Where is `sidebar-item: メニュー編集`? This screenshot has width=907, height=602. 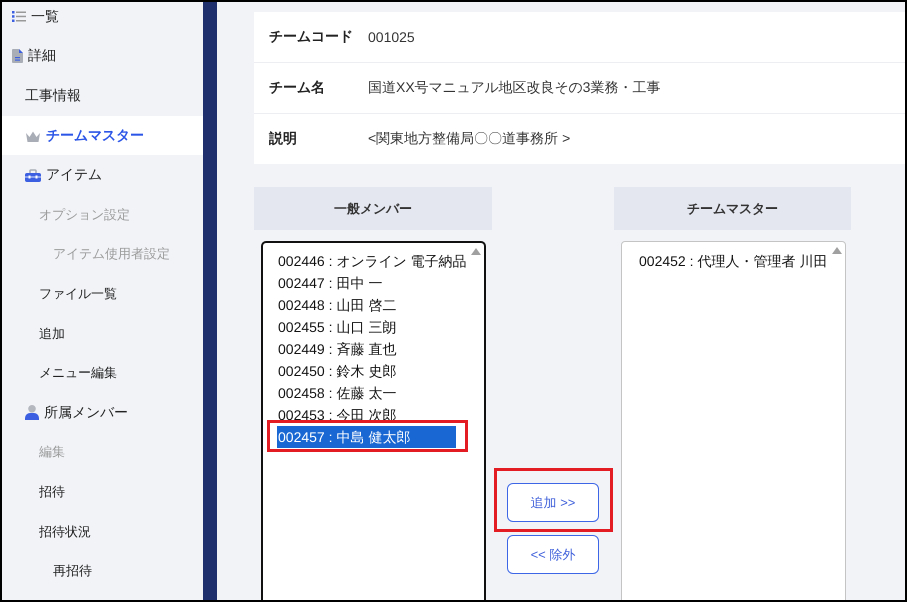 sidebar-item: メニュー編集 is located at coordinates (102, 373).